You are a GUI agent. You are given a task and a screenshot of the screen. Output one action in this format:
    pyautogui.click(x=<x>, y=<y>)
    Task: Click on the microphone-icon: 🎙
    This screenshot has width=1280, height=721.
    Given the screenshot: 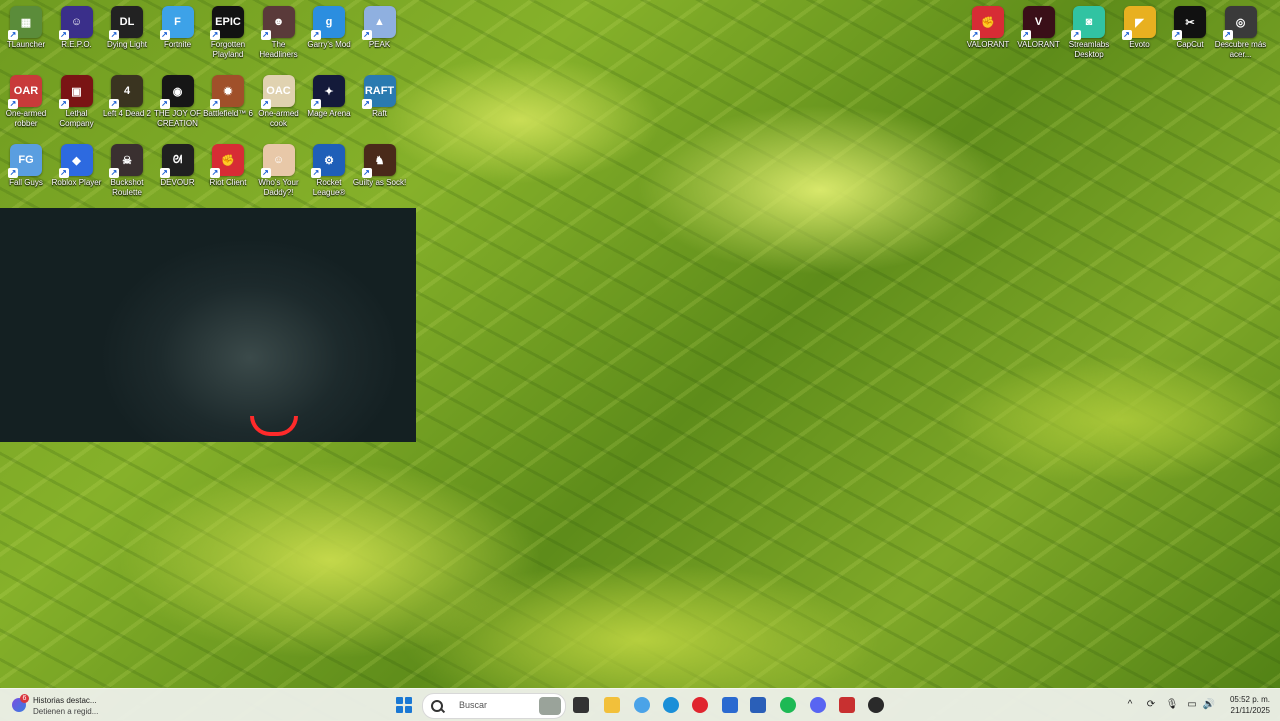 What is the action you would take?
    pyautogui.click(x=1172, y=704)
    